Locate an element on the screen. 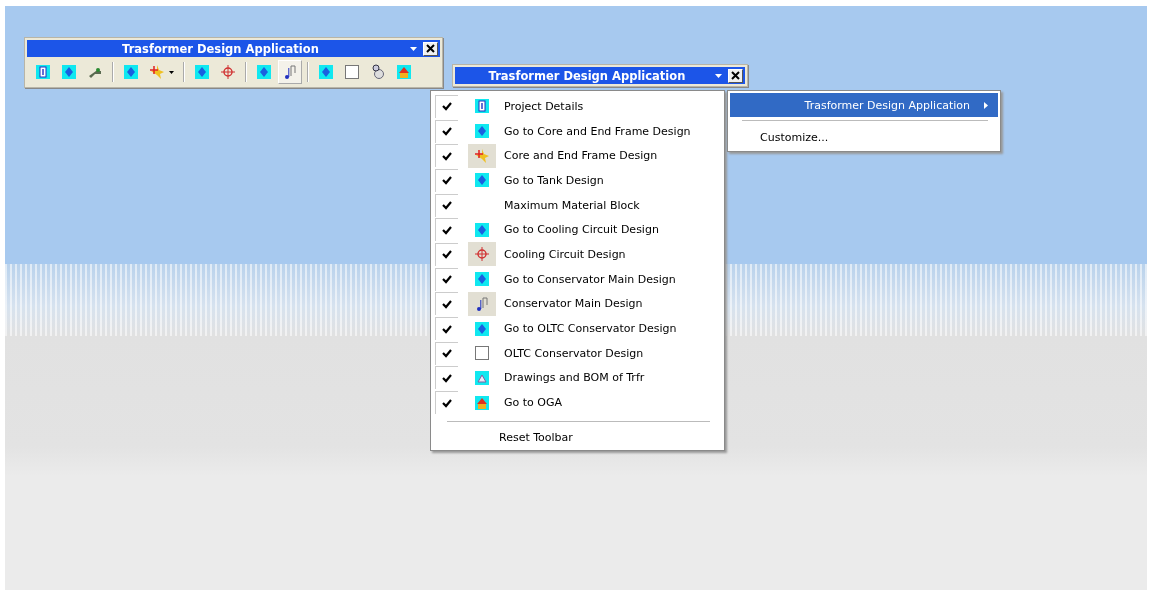 The image size is (1151, 594). menu-item: Drawings and BOM of Trfr is located at coordinates (577, 378).